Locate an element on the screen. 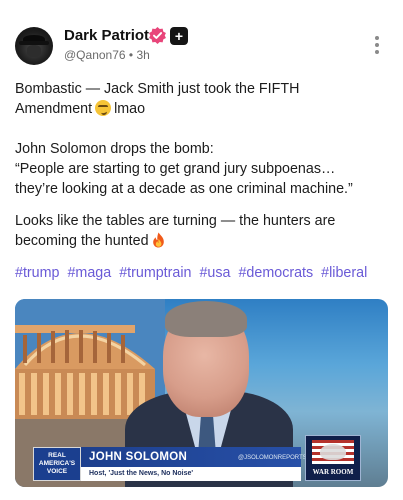 The height and width of the screenshot is (500, 403). lower-third-subtitle: Host, 'Just the News, No Noise' is located at coordinates (191, 474).